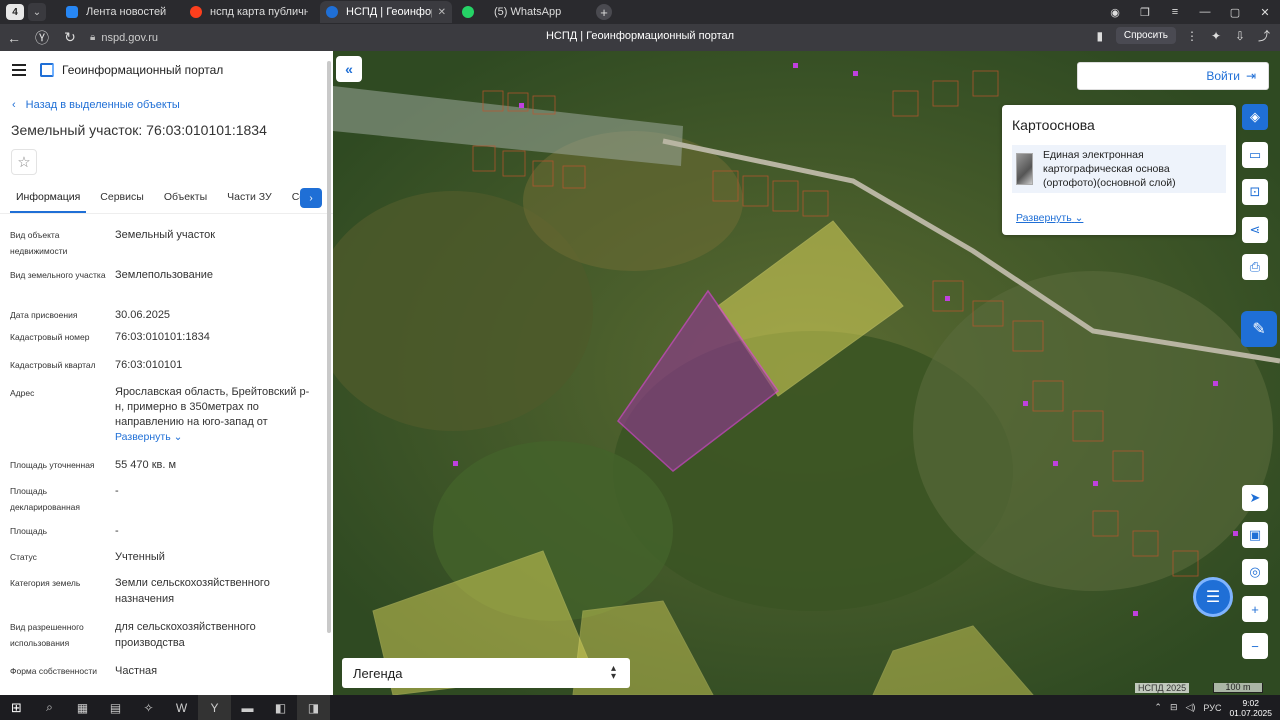  I want to click on basemap-expand-link: Развернуть ⌄, so click(1049, 218).